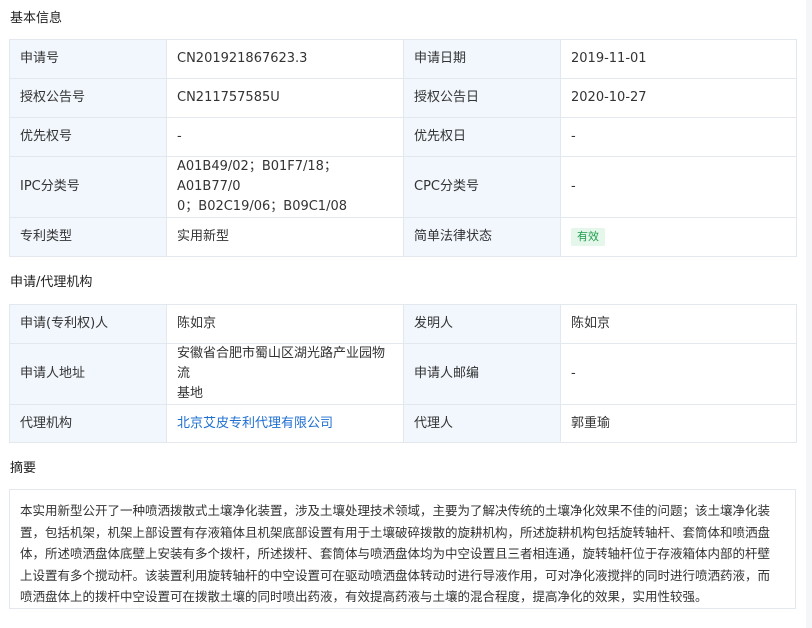 The image size is (812, 628). Describe the element at coordinates (809, 314) in the screenshot. I see `scrollbar-track` at that location.